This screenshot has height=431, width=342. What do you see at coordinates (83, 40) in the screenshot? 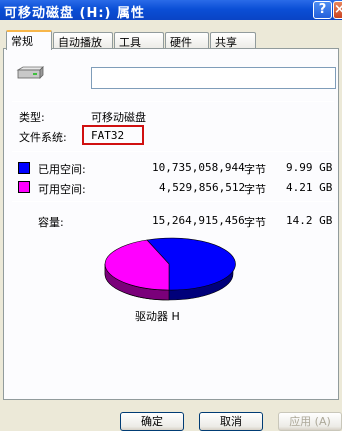
I see `tab-autoplay: 自动播放` at bounding box center [83, 40].